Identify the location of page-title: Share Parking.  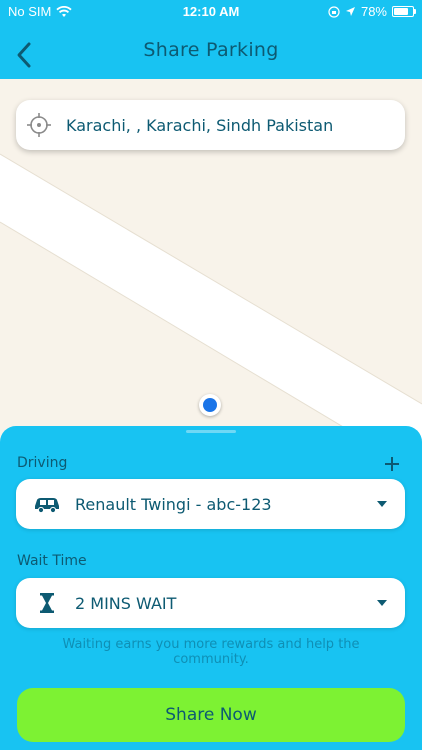
(211, 50).